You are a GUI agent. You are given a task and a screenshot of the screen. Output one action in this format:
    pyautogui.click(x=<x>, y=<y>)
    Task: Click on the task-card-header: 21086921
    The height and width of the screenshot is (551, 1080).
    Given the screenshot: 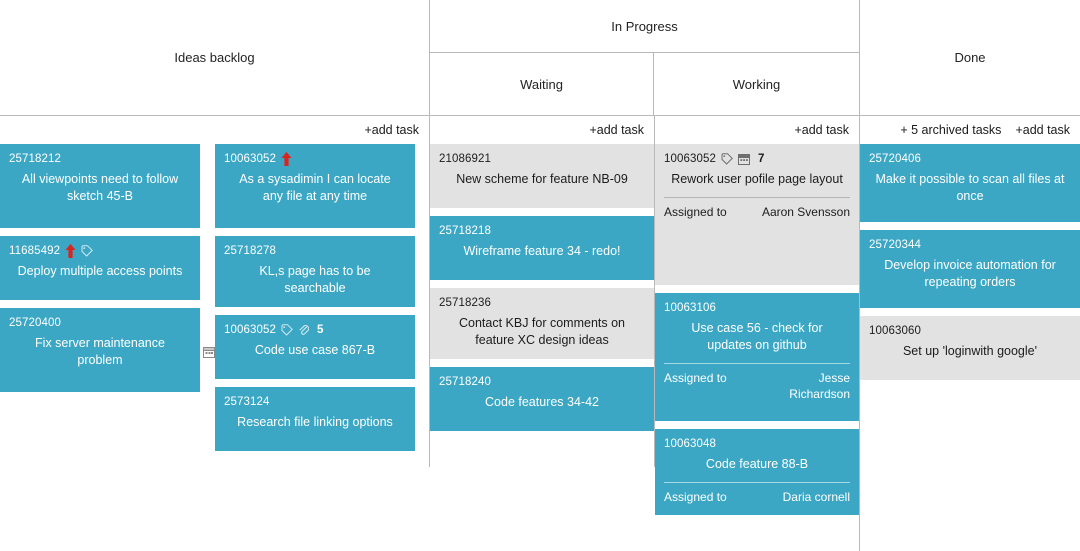 What is the action you would take?
    pyautogui.click(x=542, y=159)
    